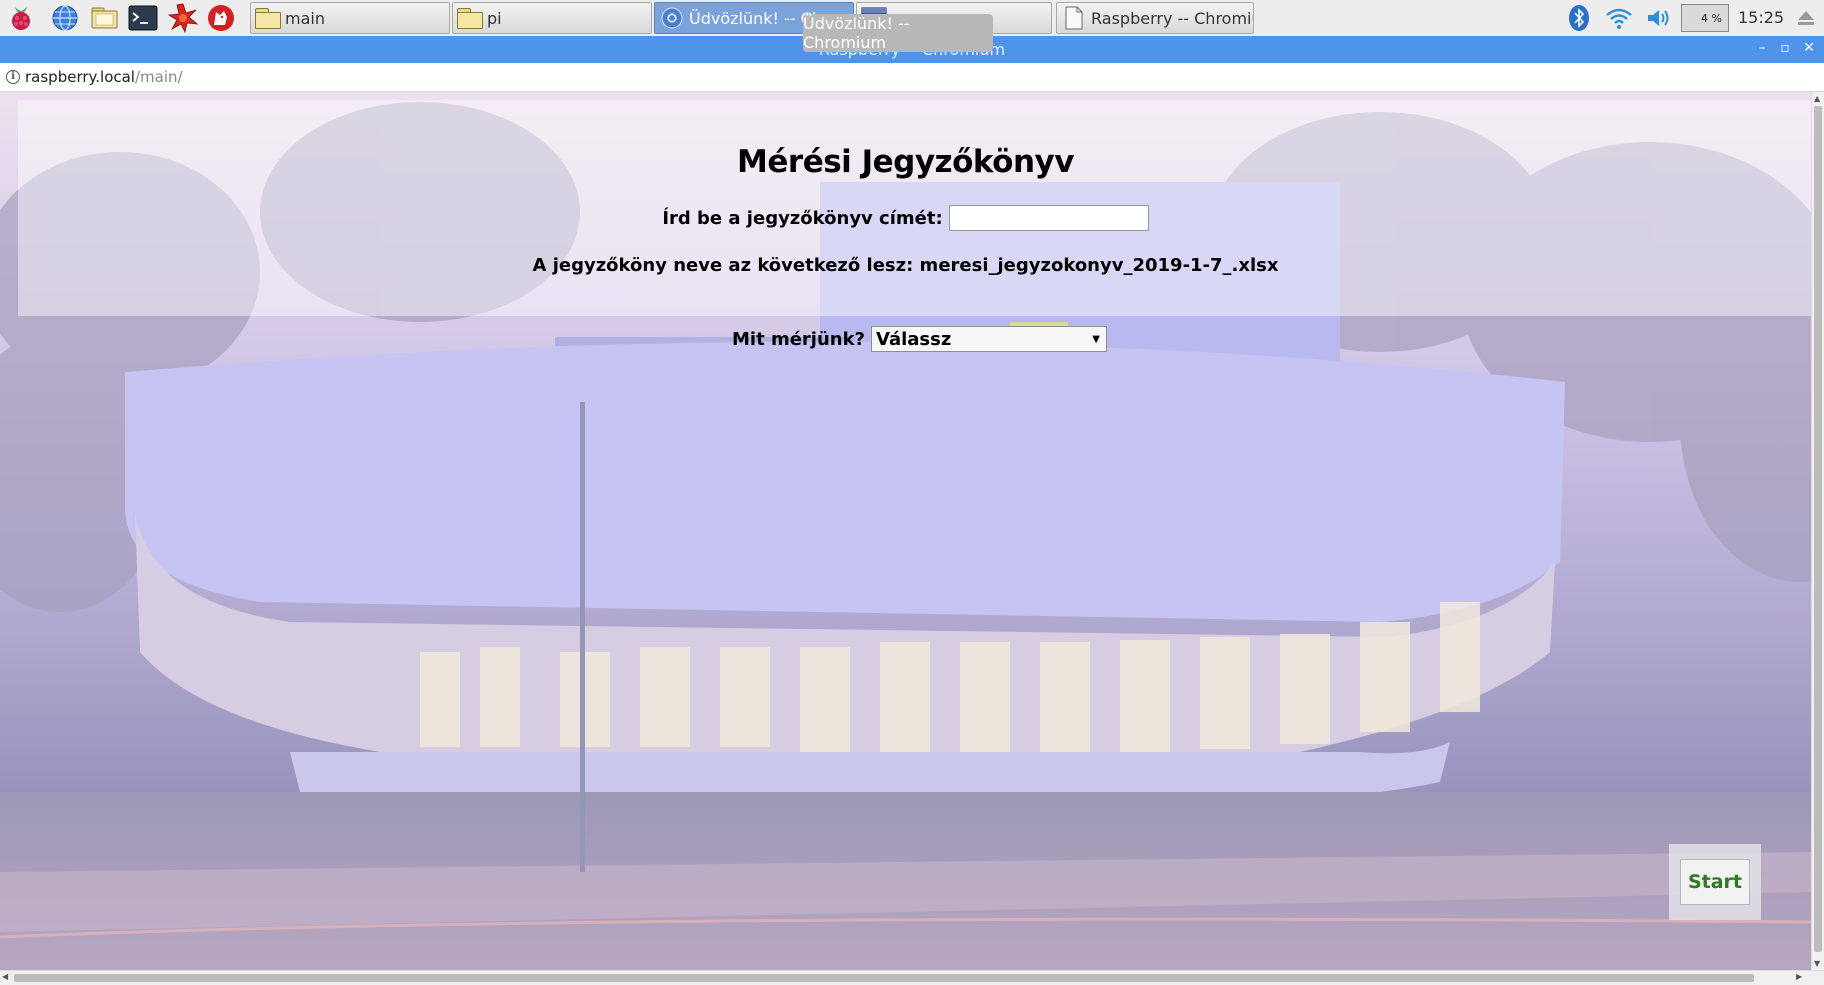 Image resolution: width=1824 pixels, height=985 pixels. I want to click on task-button-pi: pi, so click(552, 18).